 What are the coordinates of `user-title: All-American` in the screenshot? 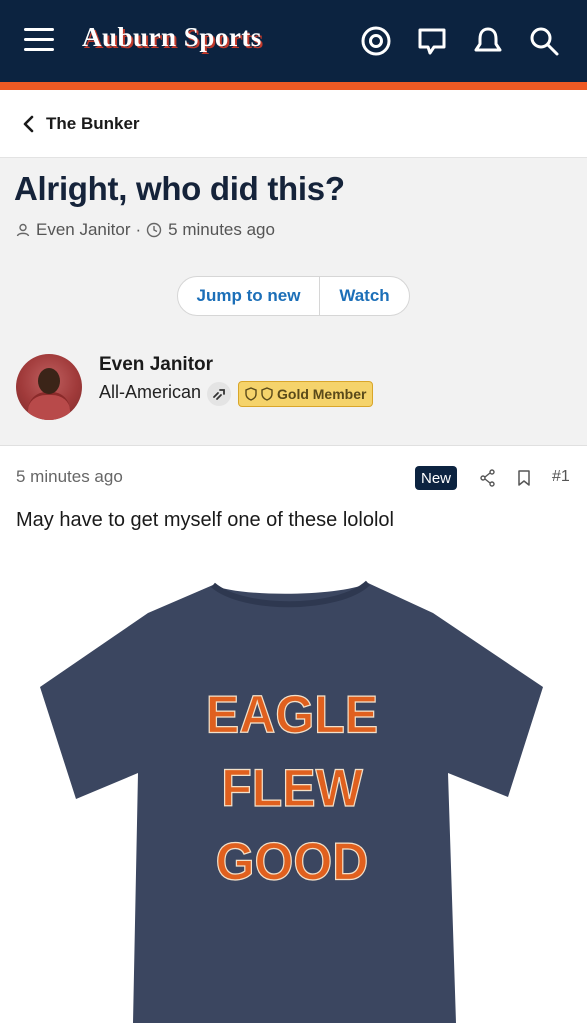 It's located at (150, 392).